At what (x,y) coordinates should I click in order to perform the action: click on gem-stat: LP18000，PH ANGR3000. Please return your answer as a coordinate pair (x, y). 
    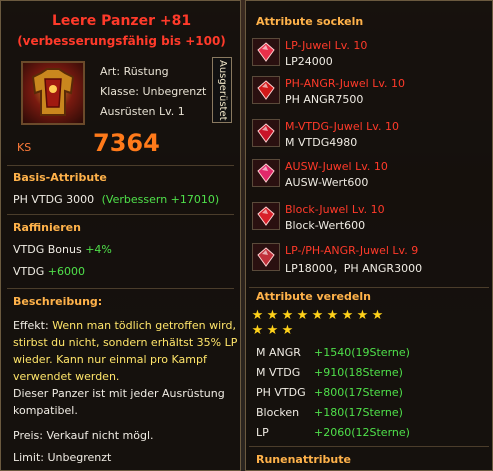
    Looking at the image, I should click on (354, 268).